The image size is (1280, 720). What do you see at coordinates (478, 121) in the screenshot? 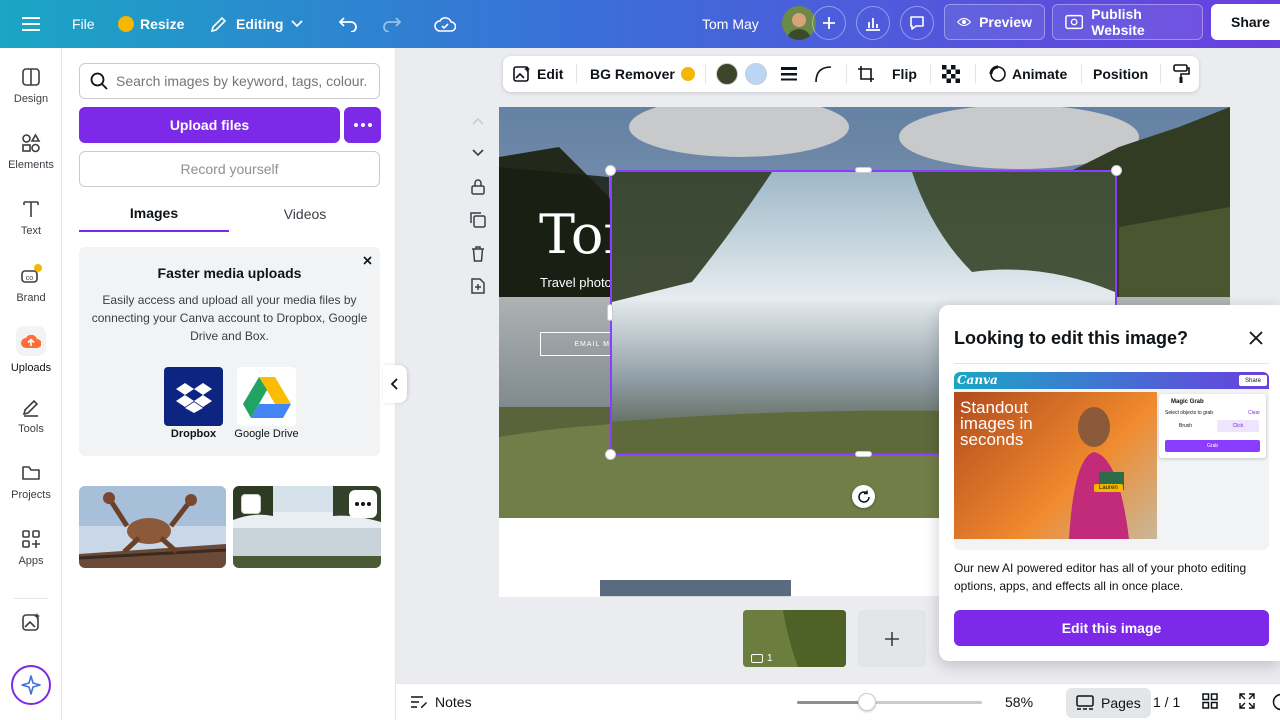
I see `move-up-icon` at bounding box center [478, 121].